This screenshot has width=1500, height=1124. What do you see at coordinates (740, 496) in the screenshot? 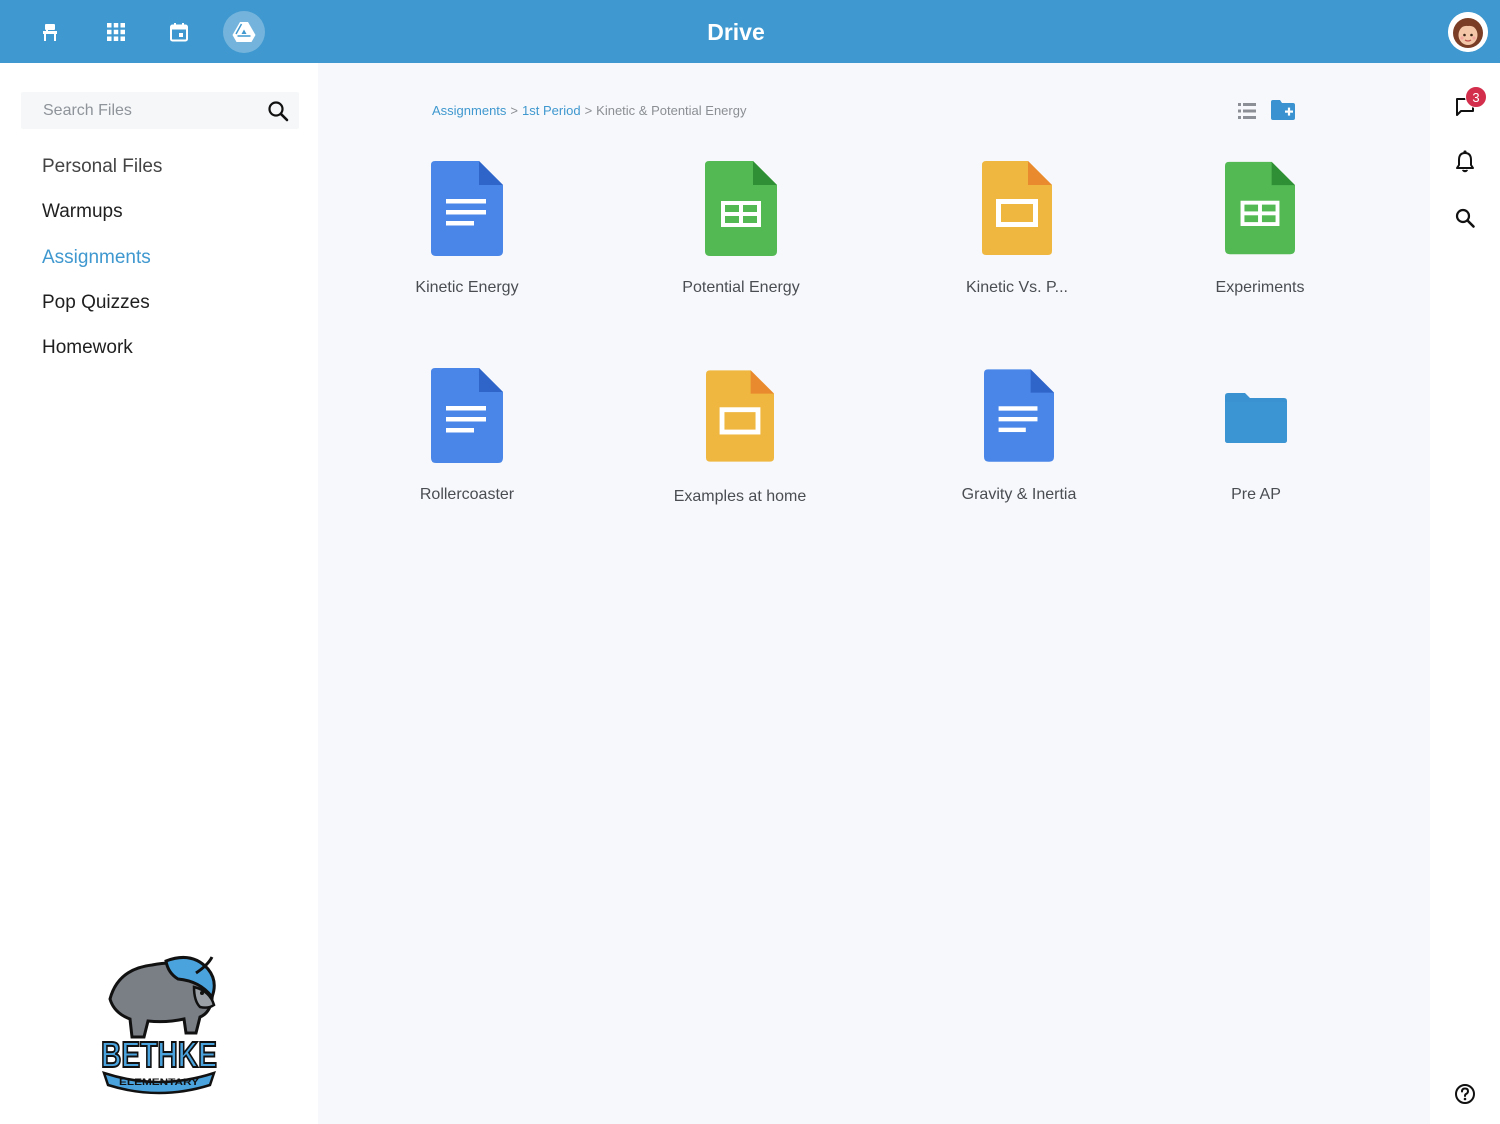
I see `file-name: Examples at home` at bounding box center [740, 496].